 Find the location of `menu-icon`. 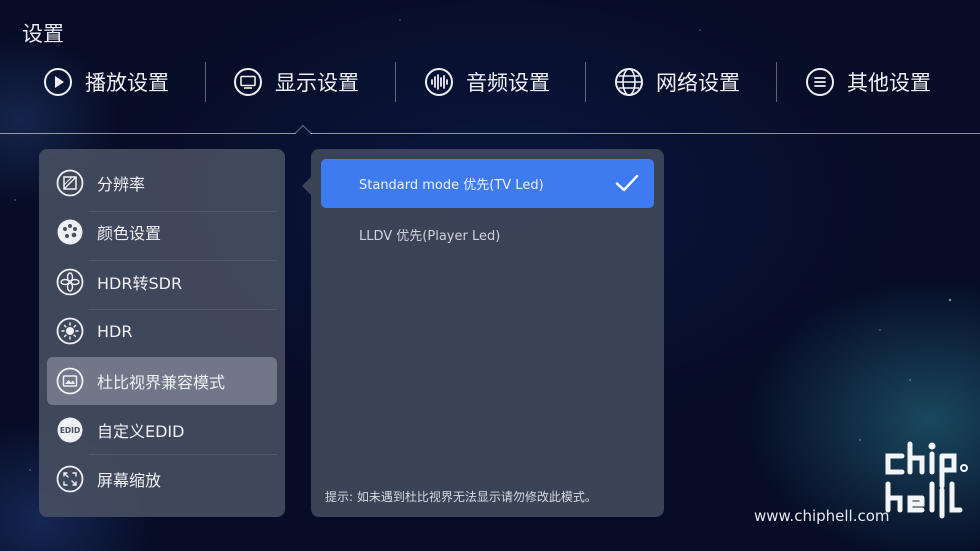

menu-icon is located at coordinates (820, 82).